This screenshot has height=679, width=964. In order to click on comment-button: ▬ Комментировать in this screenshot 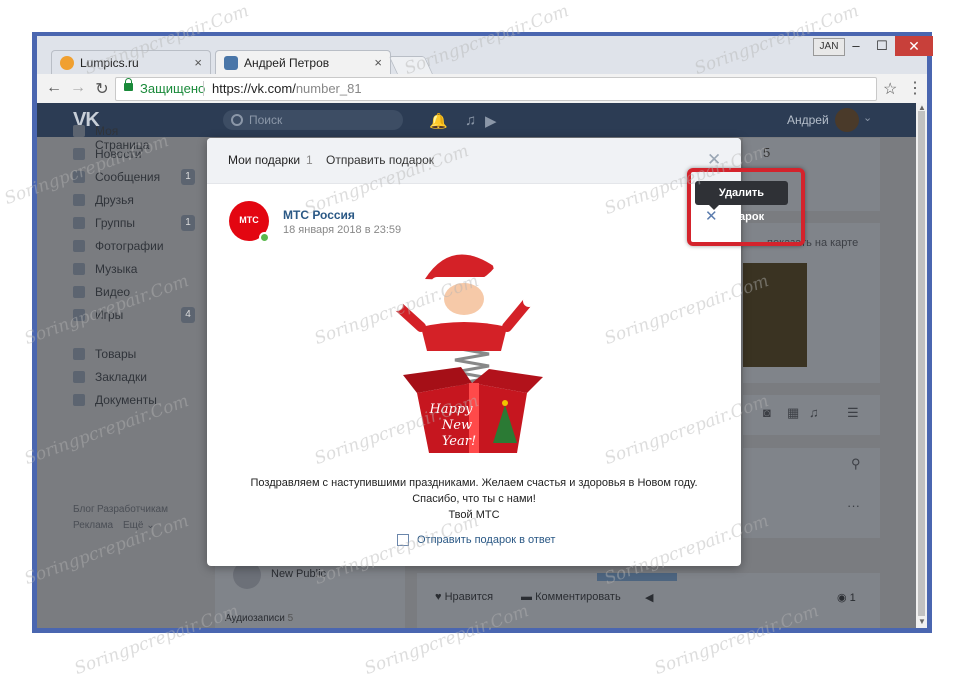, I will do `click(571, 597)`.